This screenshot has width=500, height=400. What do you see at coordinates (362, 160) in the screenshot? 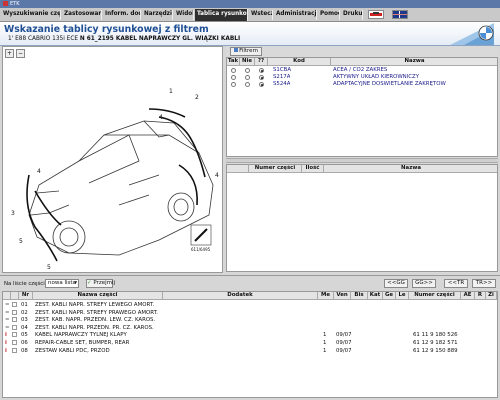
I see `pane-splitter` at bounding box center [362, 160].